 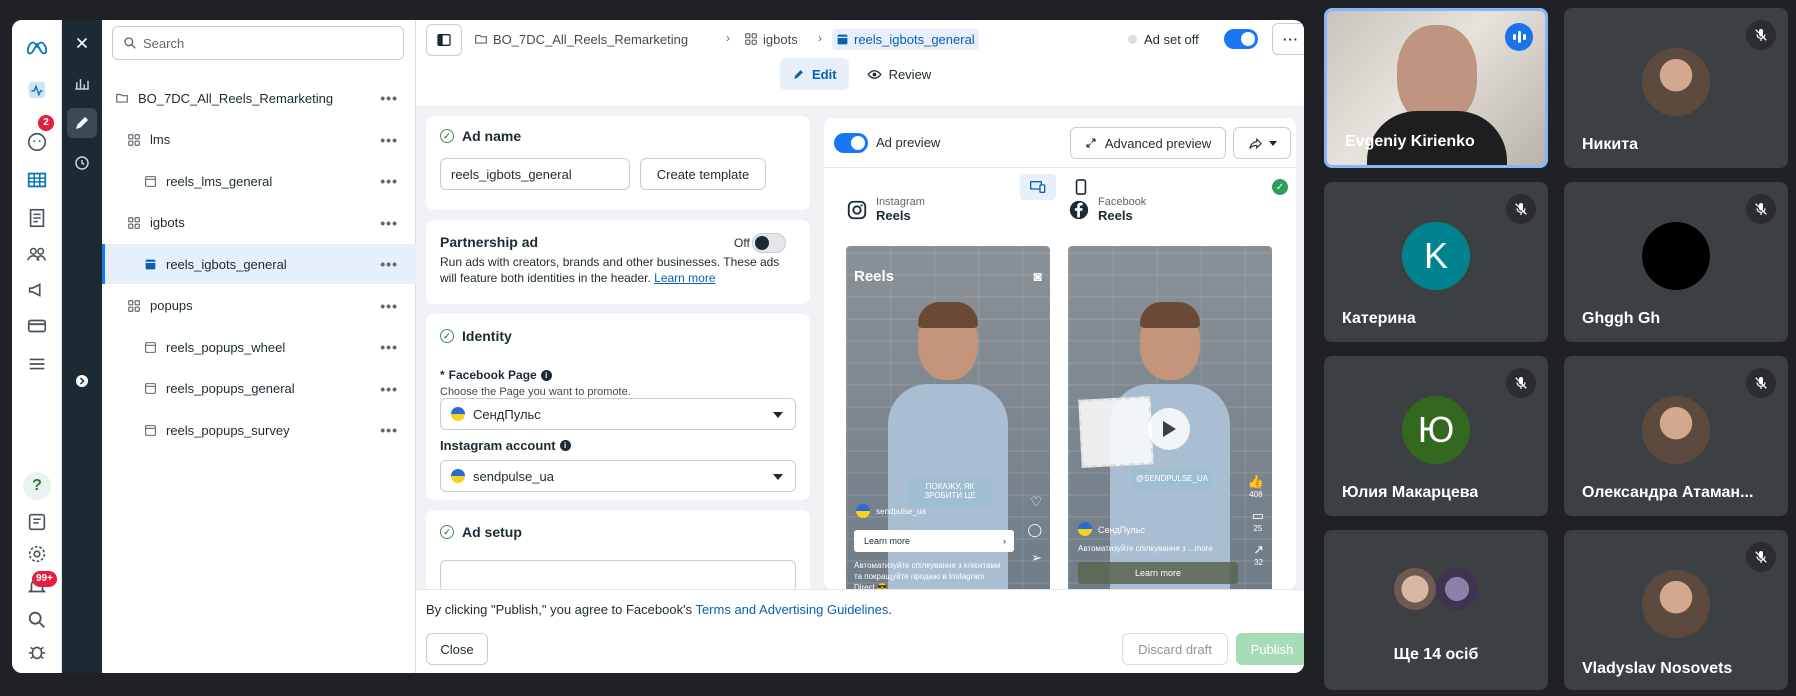 I want to click on tree-item-adset: lms •••, so click(x=259, y=140).